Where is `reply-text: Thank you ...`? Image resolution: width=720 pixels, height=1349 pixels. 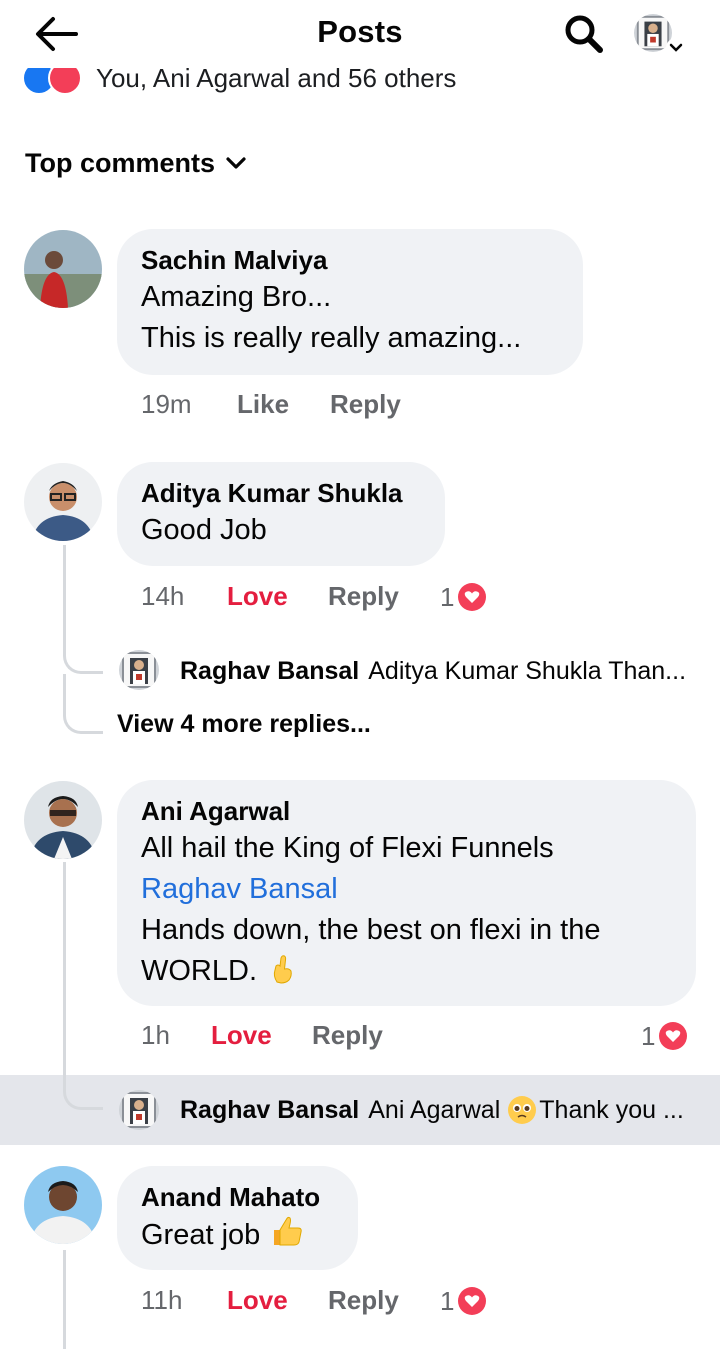
reply-text: Thank you ... is located at coordinates (611, 1109).